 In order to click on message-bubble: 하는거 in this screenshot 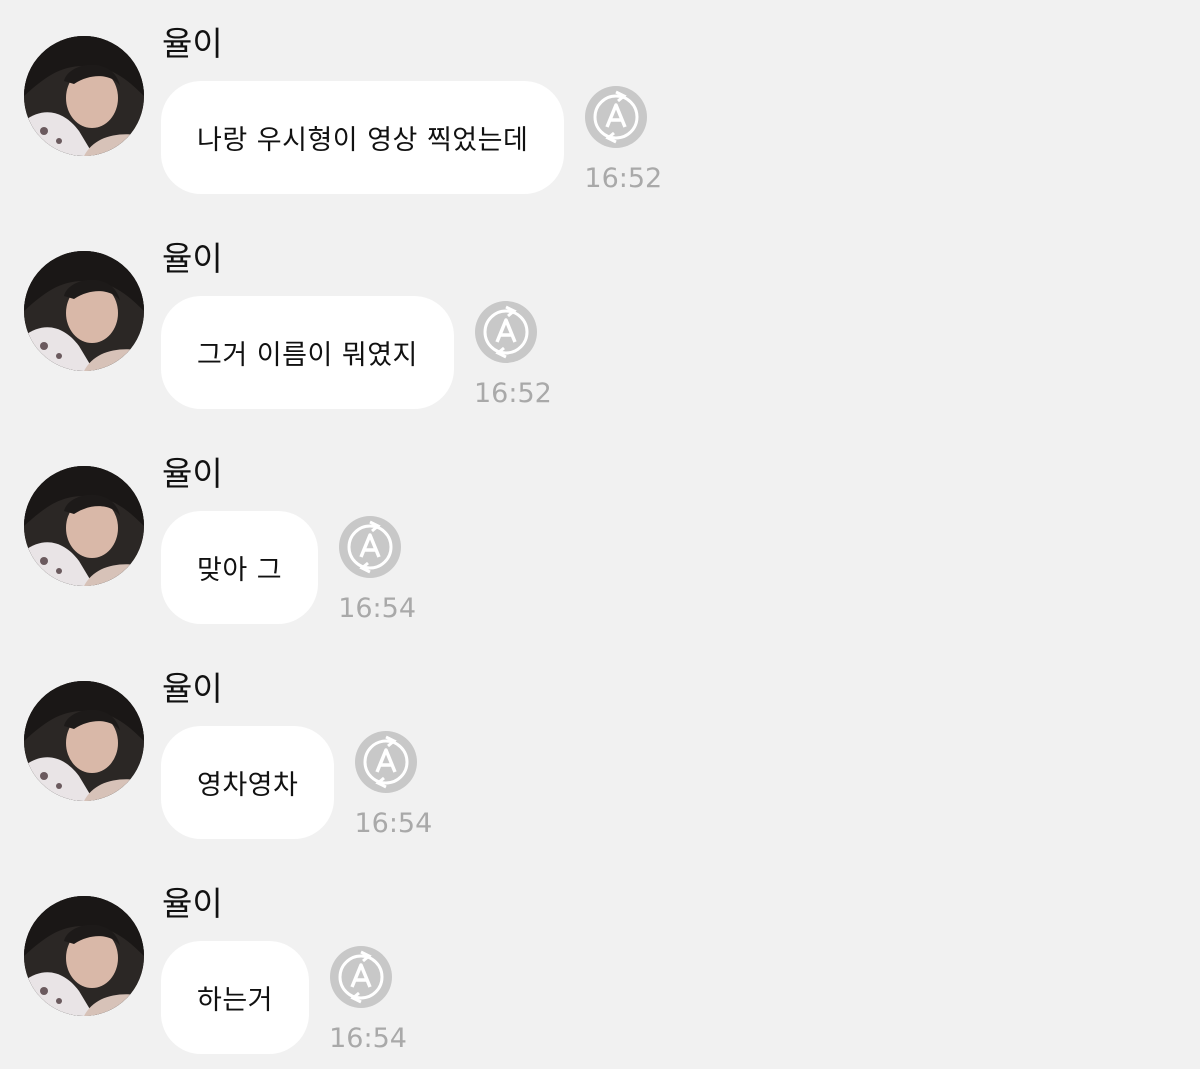, I will do `click(235, 997)`.